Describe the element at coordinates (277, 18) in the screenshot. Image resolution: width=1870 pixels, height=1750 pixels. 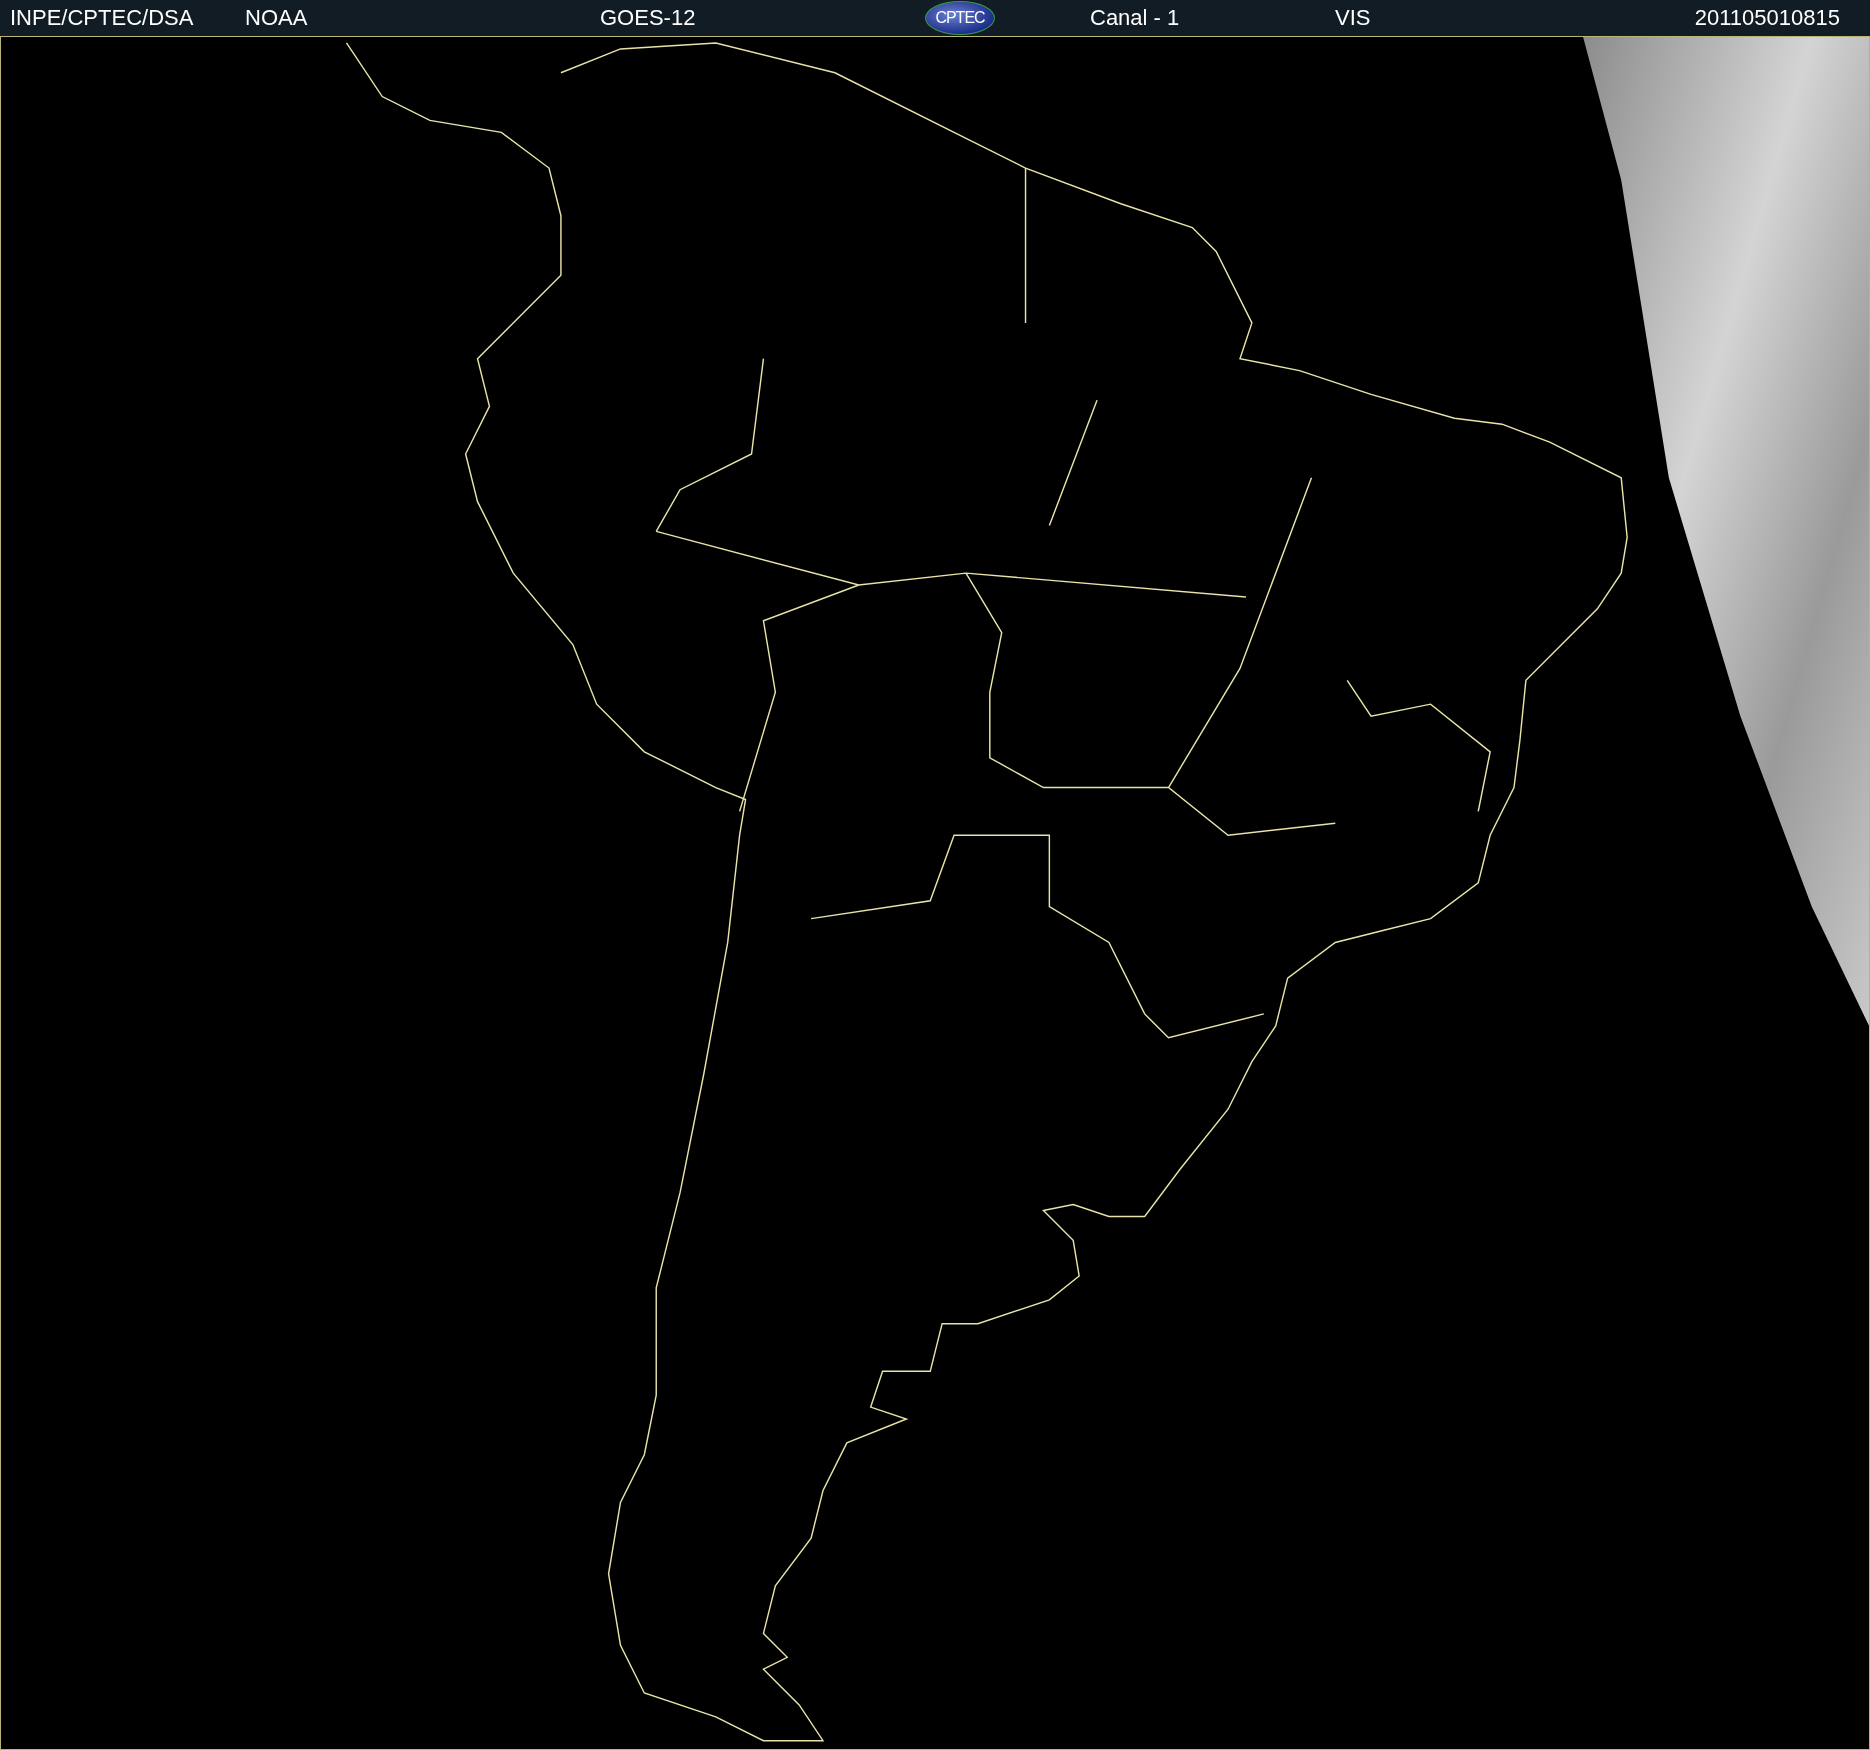
I see `header-label: NOAA` at that location.